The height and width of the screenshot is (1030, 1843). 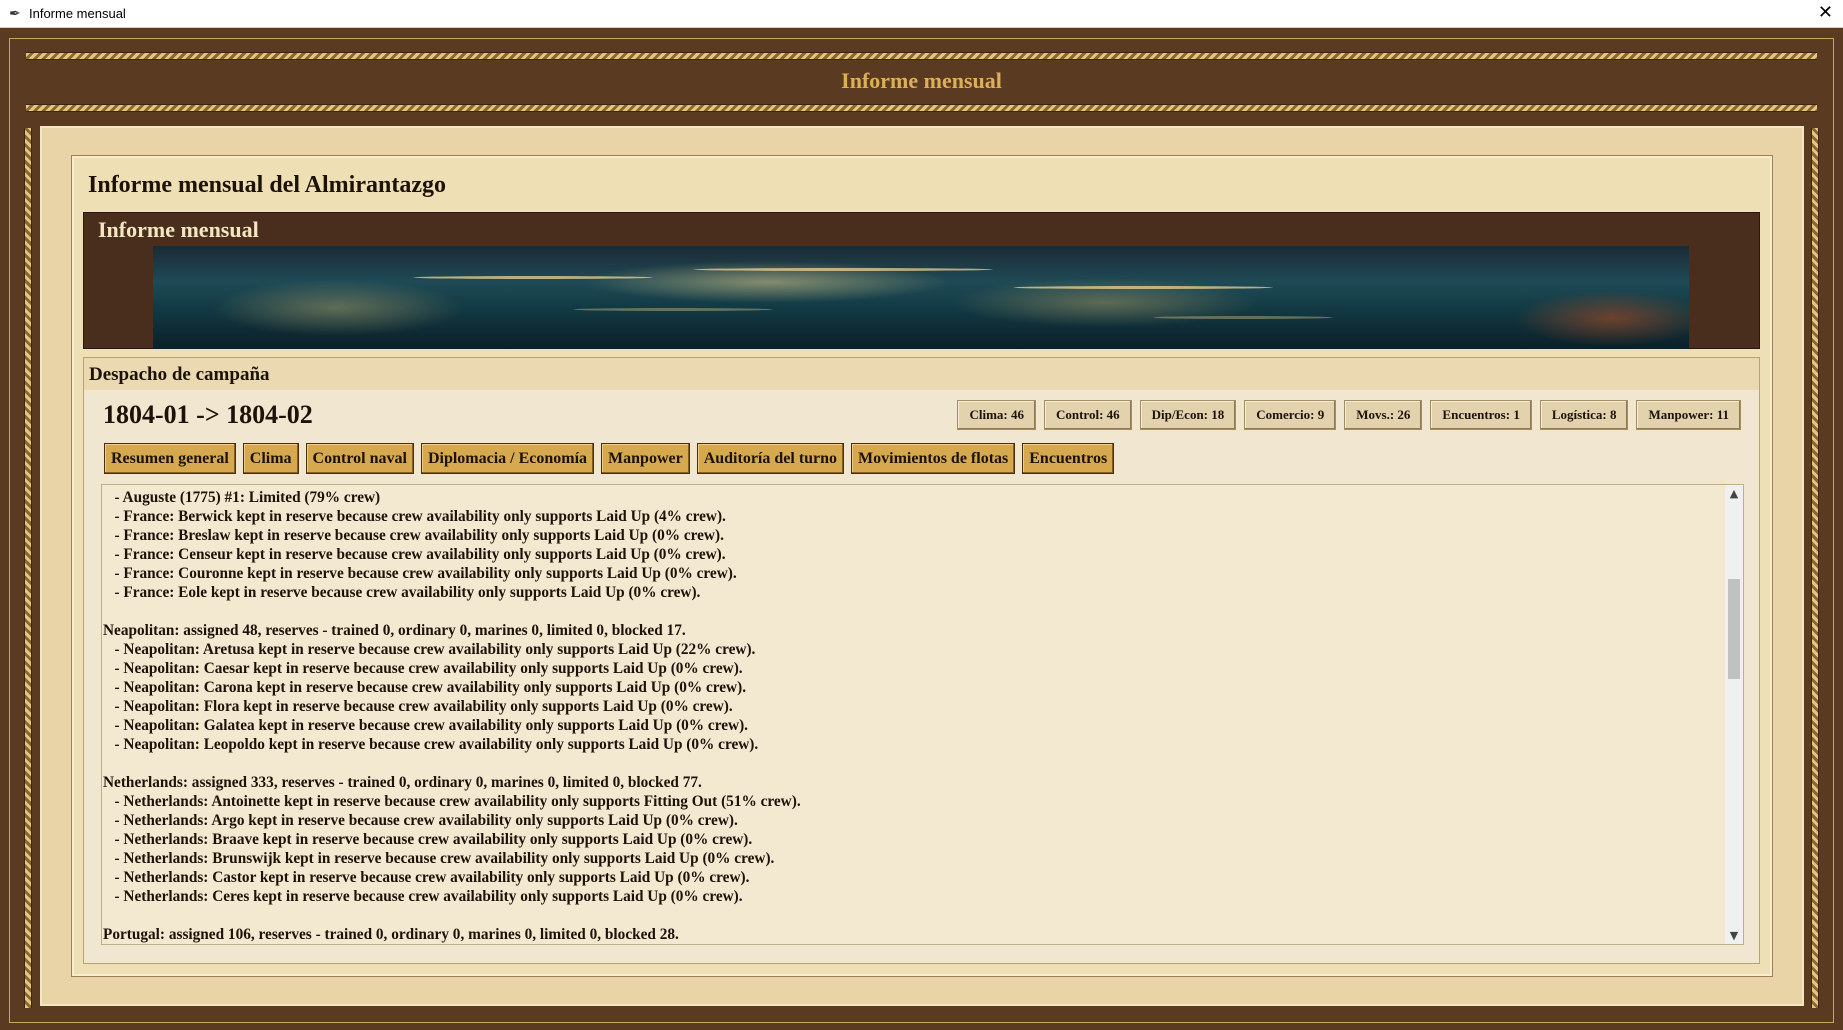 What do you see at coordinates (77, 13) in the screenshot?
I see `window-title: Informe mensual` at bounding box center [77, 13].